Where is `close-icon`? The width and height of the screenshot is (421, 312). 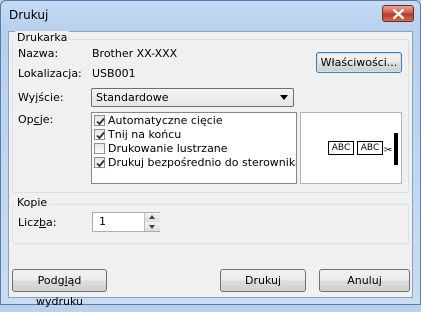 close-icon is located at coordinates (398, 14).